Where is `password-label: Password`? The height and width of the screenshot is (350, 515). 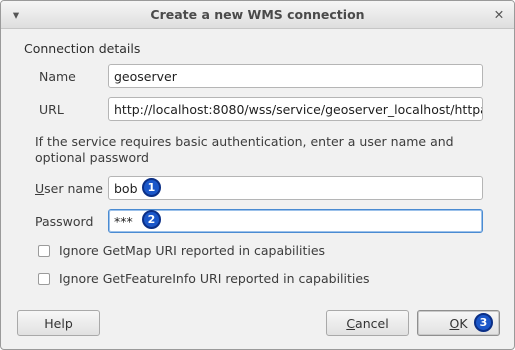
password-label: Password is located at coordinates (64, 221).